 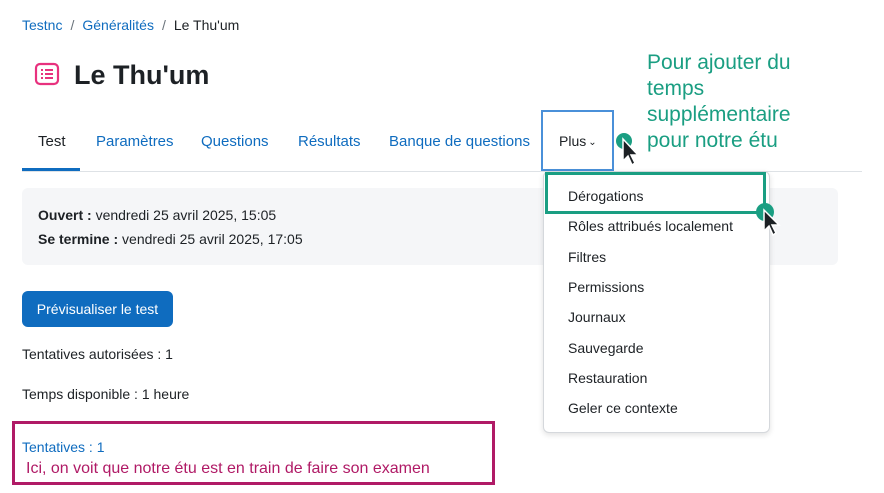 What do you see at coordinates (655, 193) in the screenshot?
I see `annotation-highlight-derogations` at bounding box center [655, 193].